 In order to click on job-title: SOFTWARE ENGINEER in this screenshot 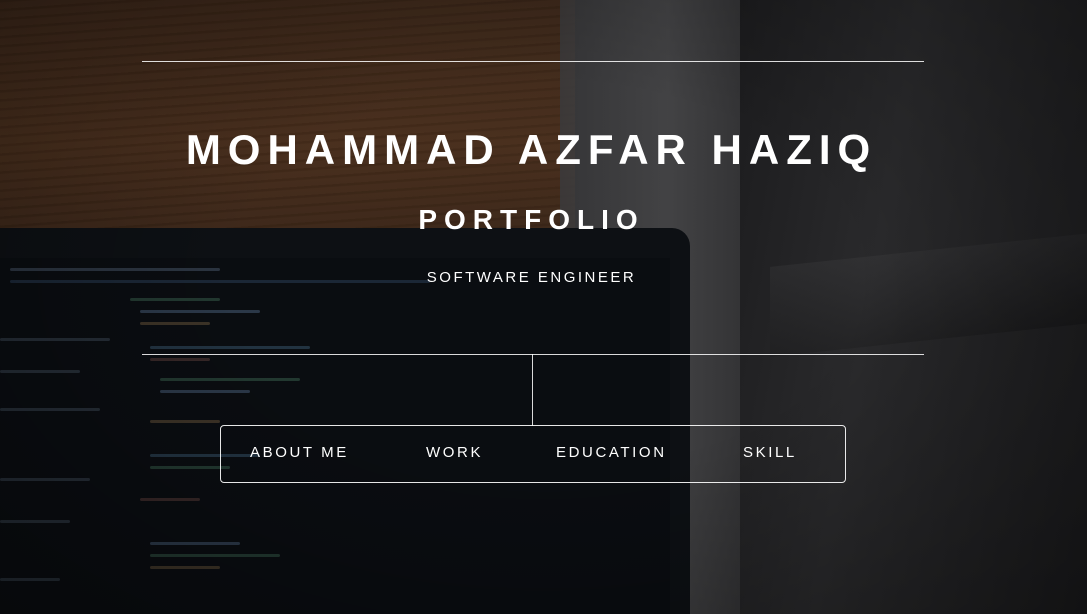, I will do `click(531, 277)`.